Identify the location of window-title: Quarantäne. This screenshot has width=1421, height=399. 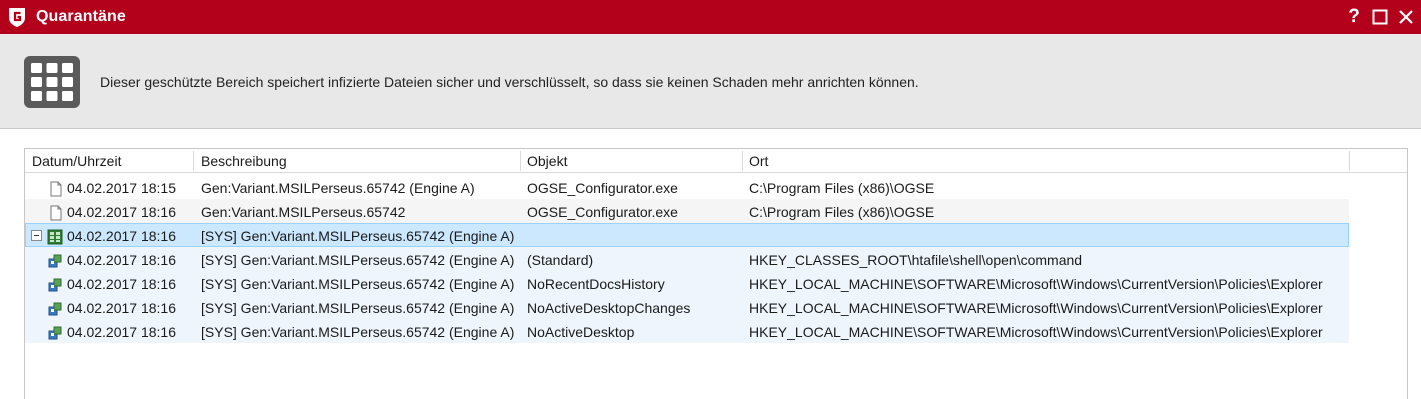
(81, 16).